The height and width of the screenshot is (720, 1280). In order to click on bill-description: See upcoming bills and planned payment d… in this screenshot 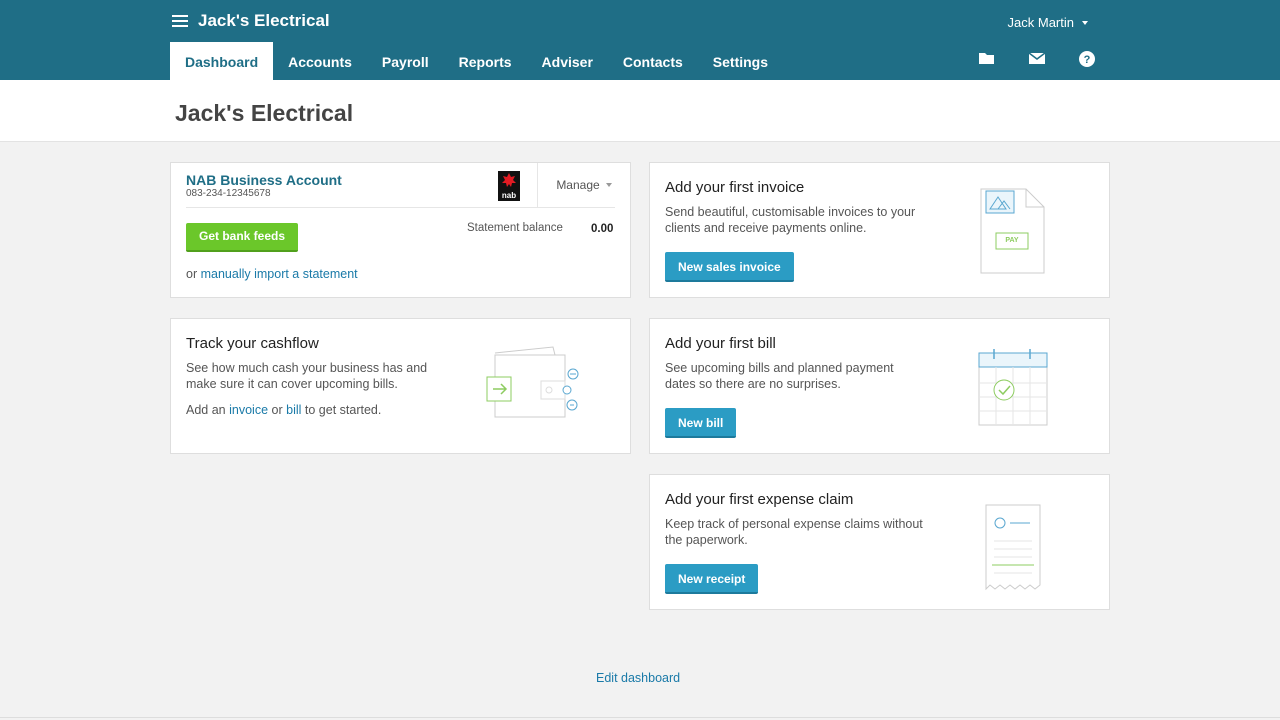, I will do `click(779, 376)`.